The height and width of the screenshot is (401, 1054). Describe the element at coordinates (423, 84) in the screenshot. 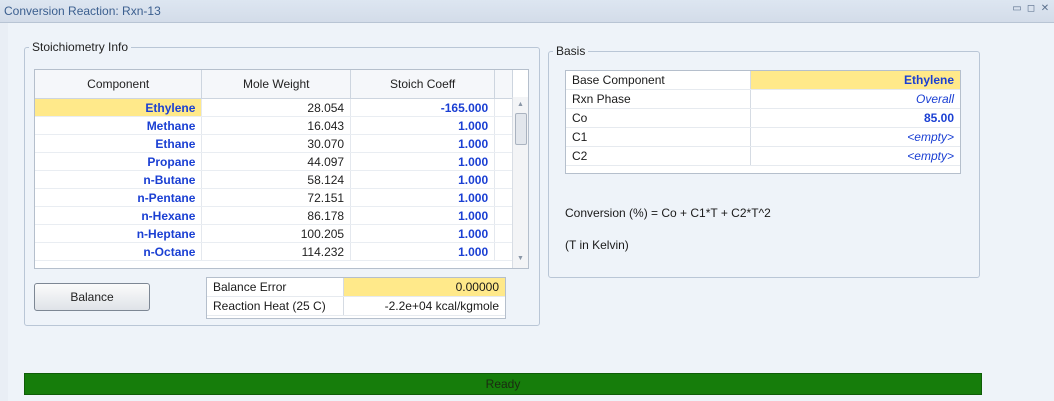

I see `col-header-stoich-coeff: Stoich Coeff` at that location.